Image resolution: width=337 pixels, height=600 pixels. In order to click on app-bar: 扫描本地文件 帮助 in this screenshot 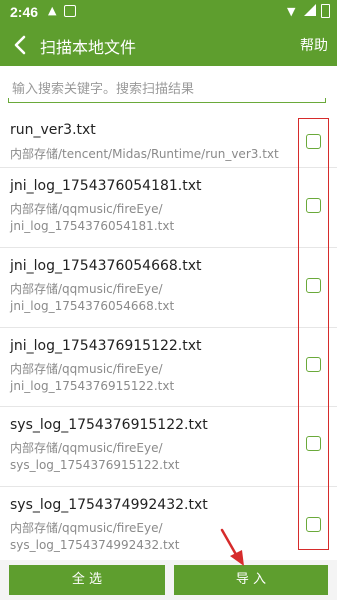, I will do `click(168, 45)`.